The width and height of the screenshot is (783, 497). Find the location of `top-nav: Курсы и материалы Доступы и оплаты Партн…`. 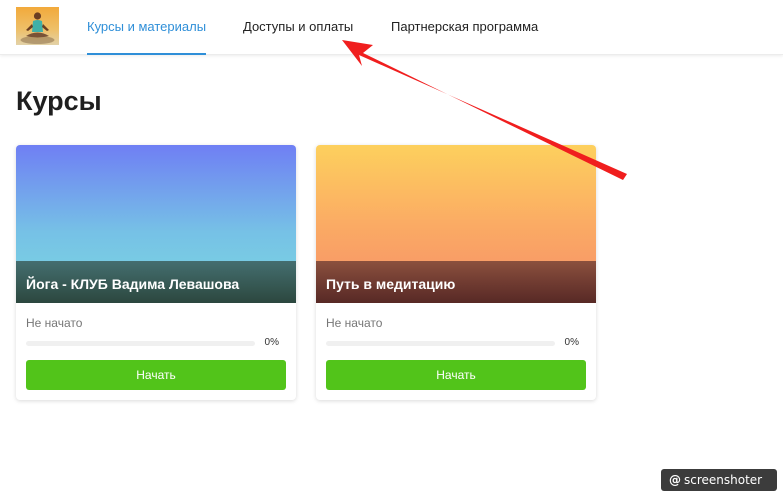

top-nav: Курсы и материалы Доступы и оплаты Партн… is located at coordinates (391, 27).